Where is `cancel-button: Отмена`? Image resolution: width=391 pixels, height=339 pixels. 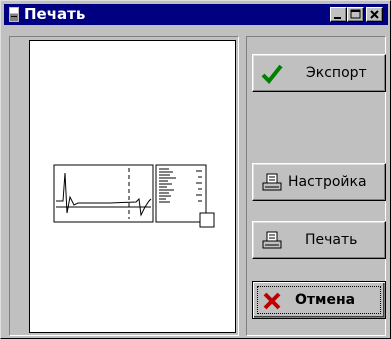 cancel-button: Отмена is located at coordinates (319, 300).